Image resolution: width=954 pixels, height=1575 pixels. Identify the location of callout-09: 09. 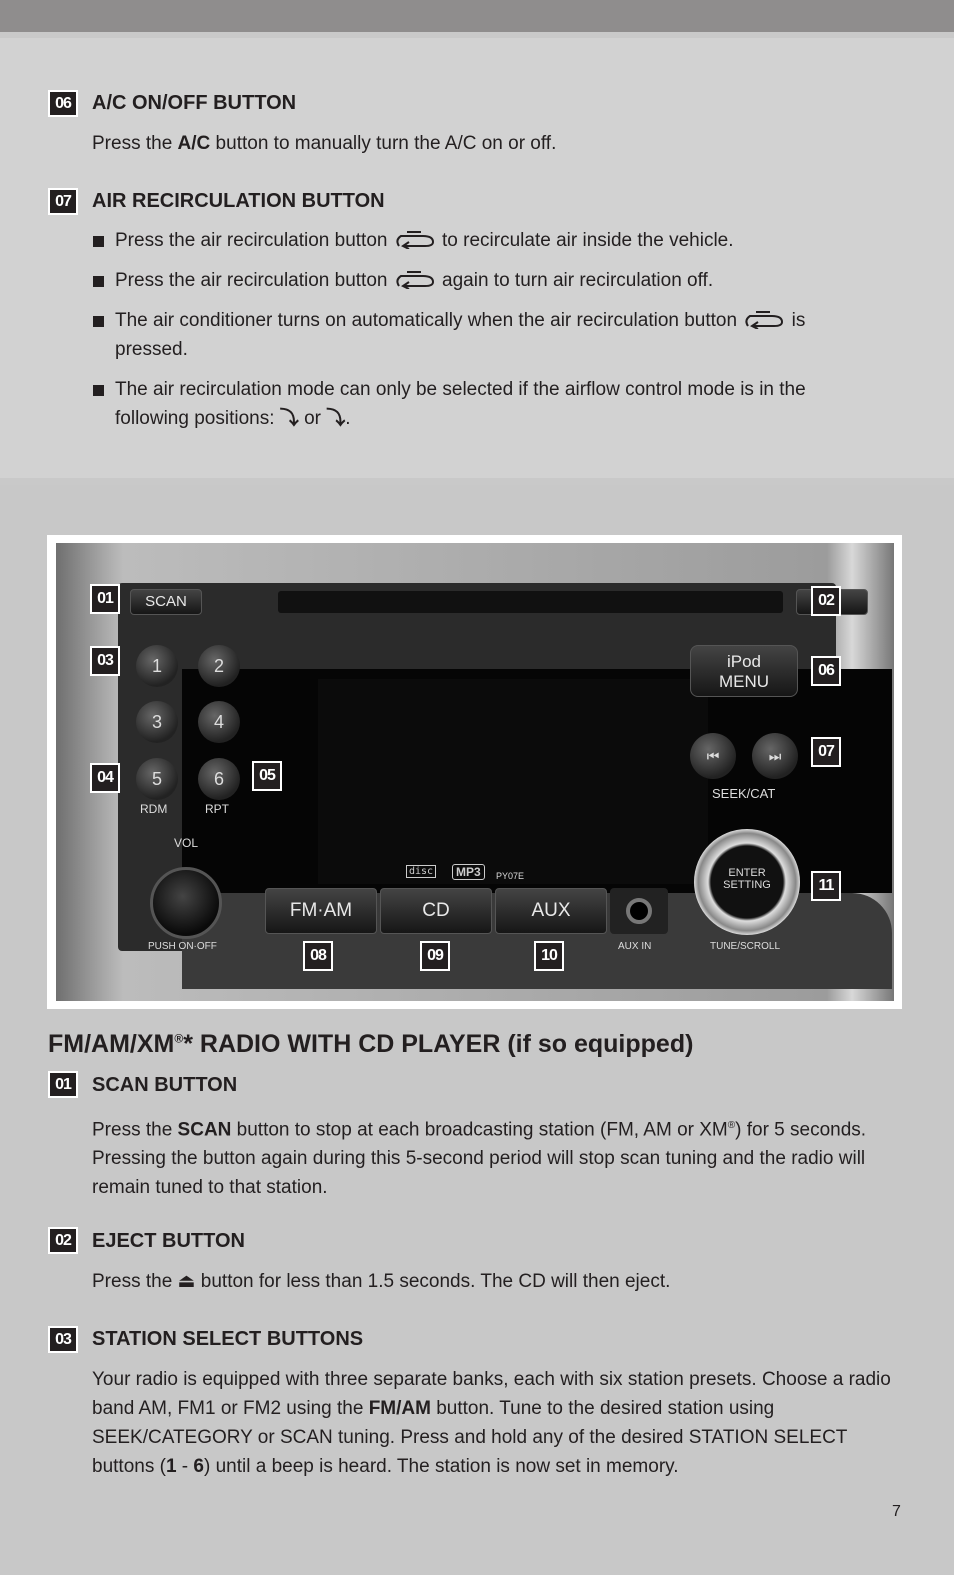
(435, 956).